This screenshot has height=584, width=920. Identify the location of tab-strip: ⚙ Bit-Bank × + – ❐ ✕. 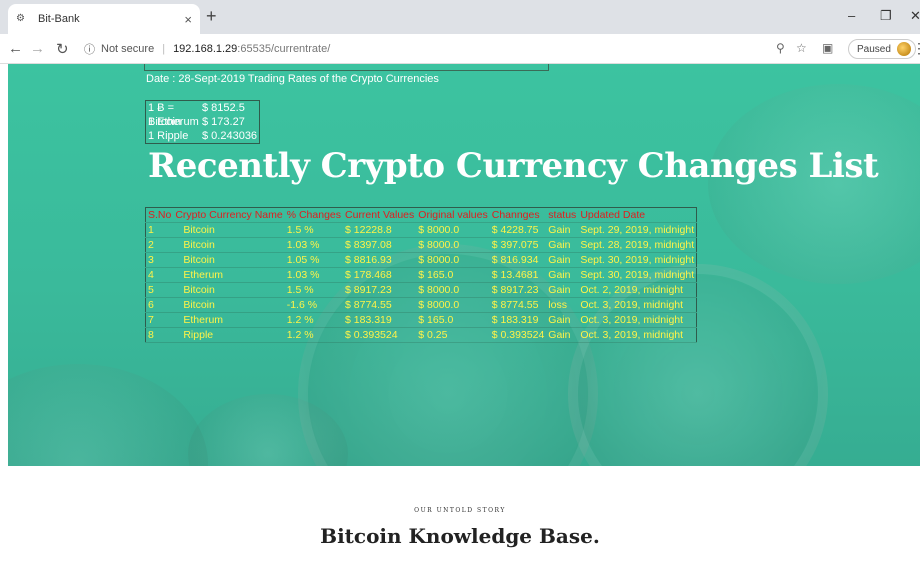
(460, 17).